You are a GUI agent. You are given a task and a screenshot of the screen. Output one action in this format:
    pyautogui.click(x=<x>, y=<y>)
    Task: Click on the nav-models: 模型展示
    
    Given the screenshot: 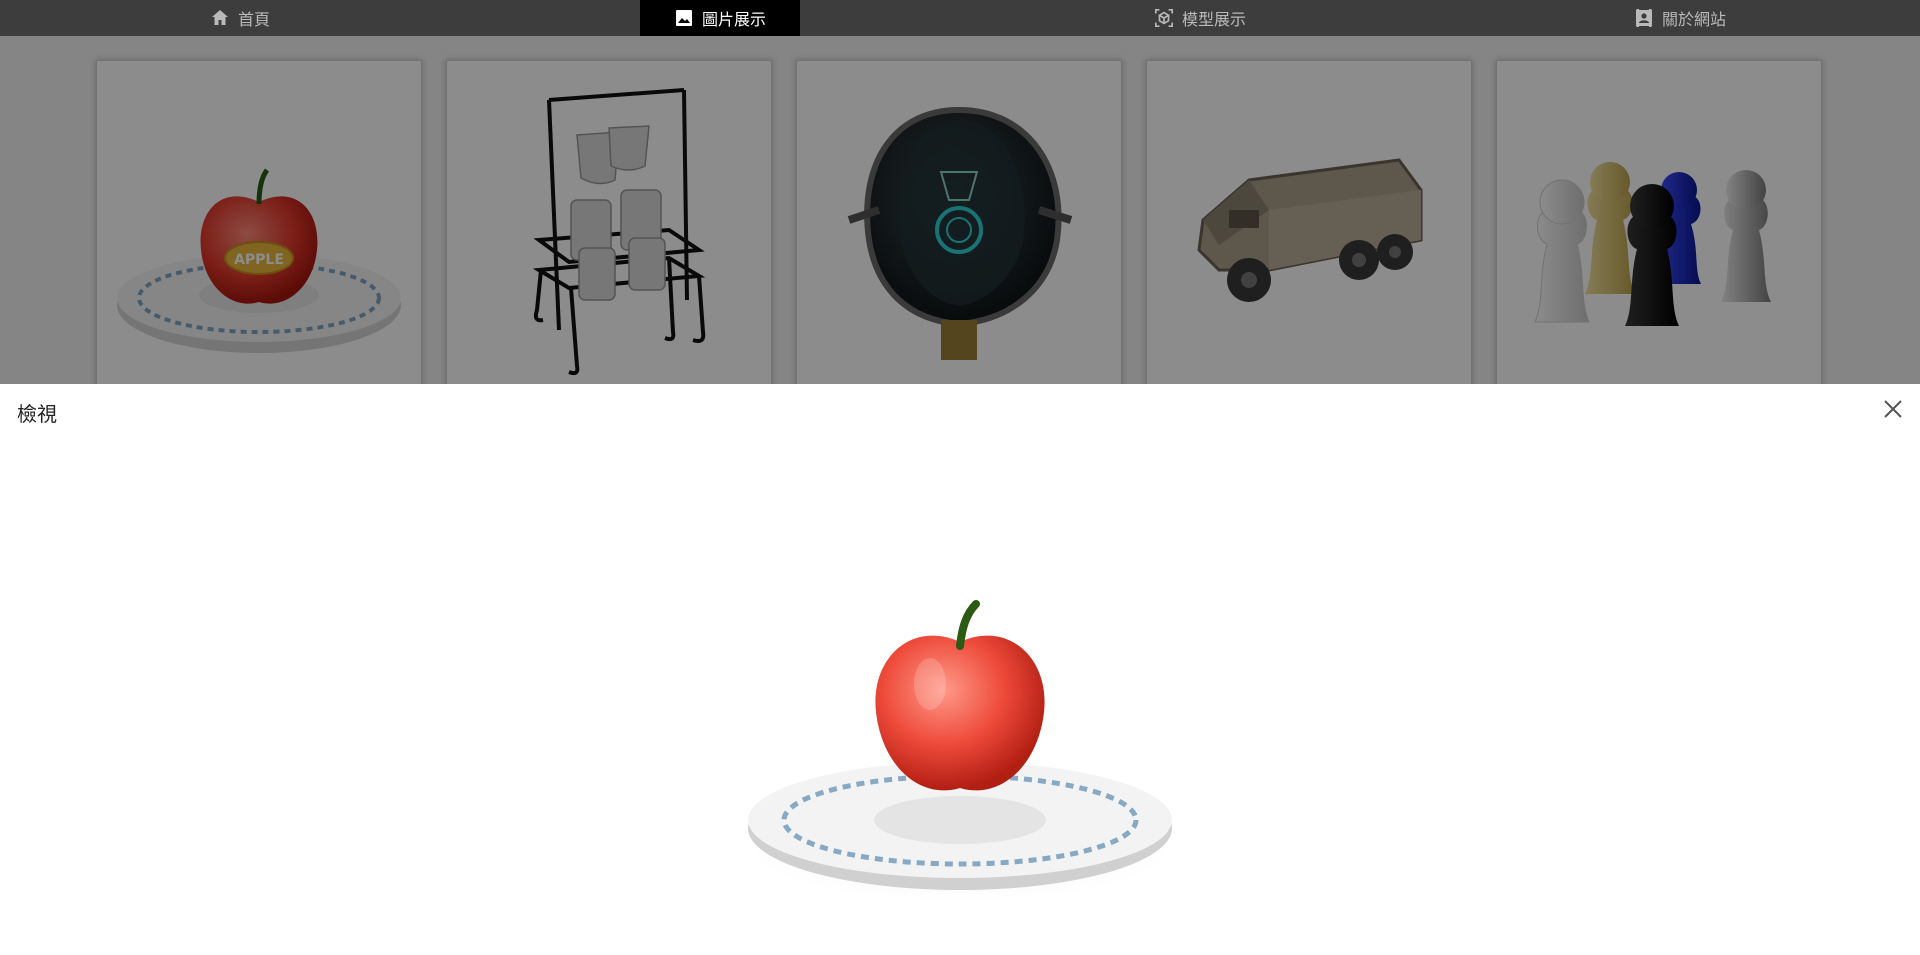 What is the action you would take?
    pyautogui.click(x=1200, y=18)
    